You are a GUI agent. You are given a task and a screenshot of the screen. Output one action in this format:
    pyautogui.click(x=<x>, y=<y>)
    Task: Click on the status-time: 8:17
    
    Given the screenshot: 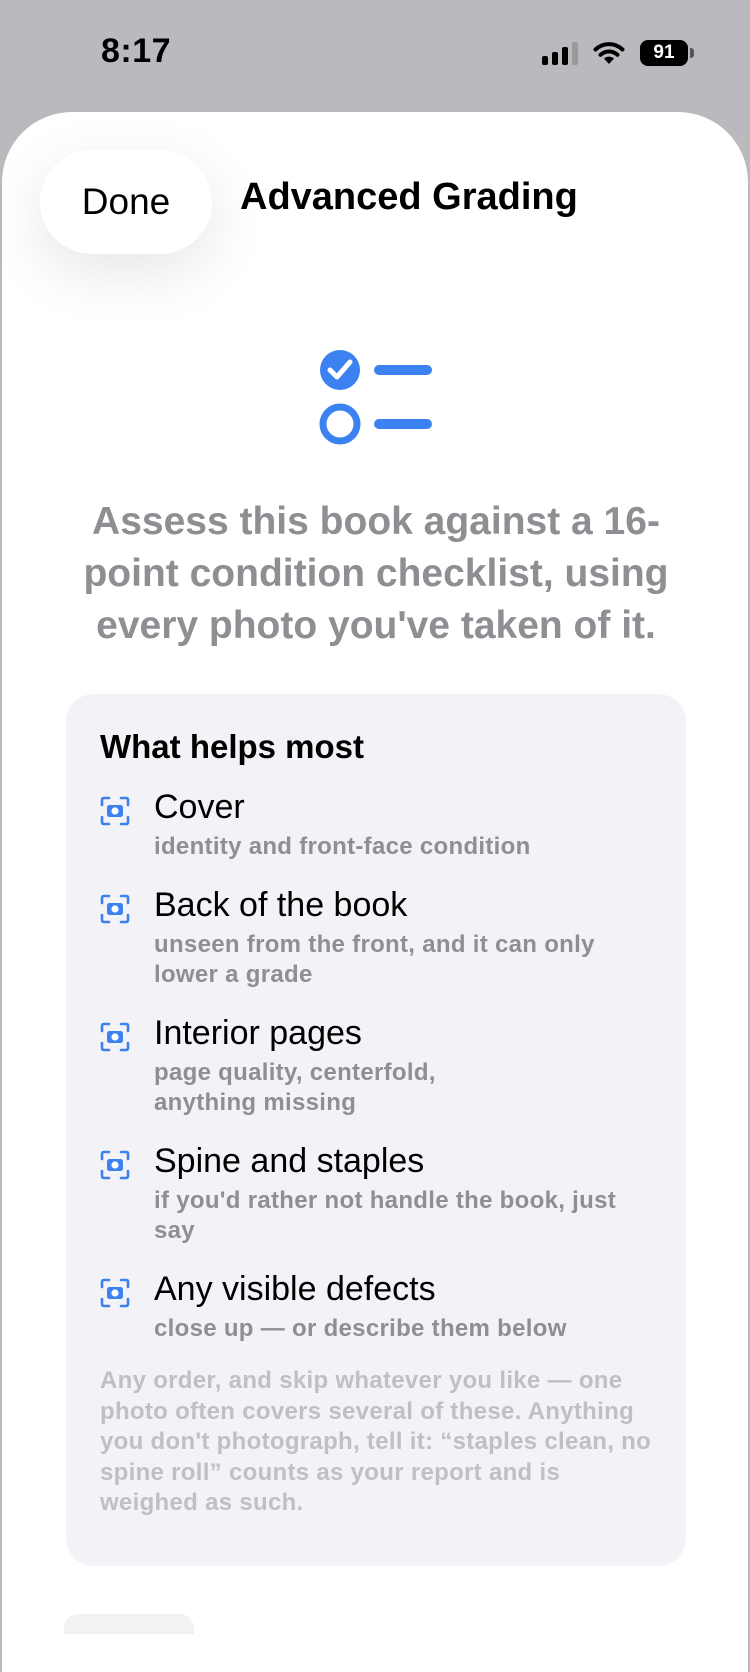 What is the action you would take?
    pyautogui.click(x=136, y=51)
    